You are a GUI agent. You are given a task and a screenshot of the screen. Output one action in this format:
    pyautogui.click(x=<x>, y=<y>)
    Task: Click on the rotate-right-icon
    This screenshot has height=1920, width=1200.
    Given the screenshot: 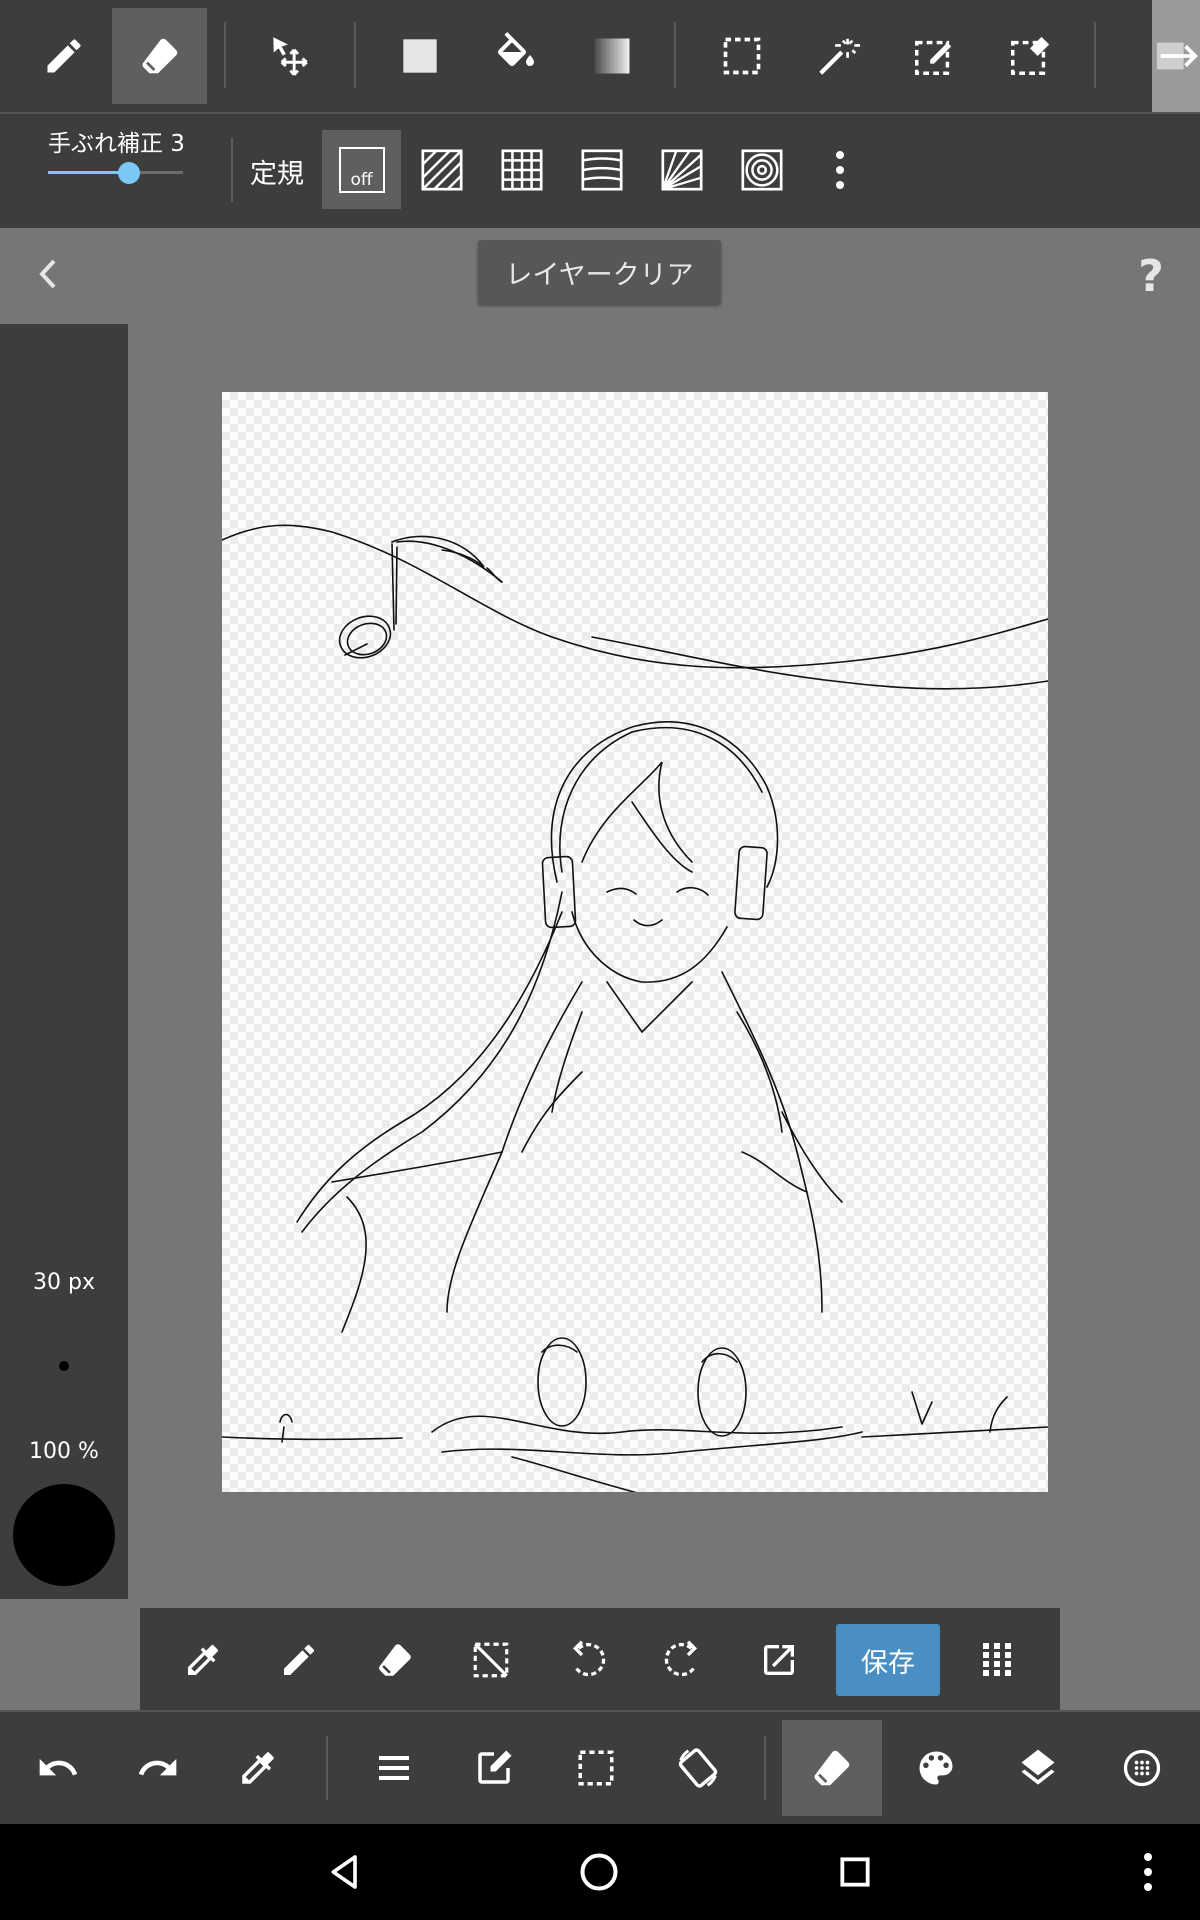 What is the action you would take?
    pyautogui.click(x=683, y=1660)
    